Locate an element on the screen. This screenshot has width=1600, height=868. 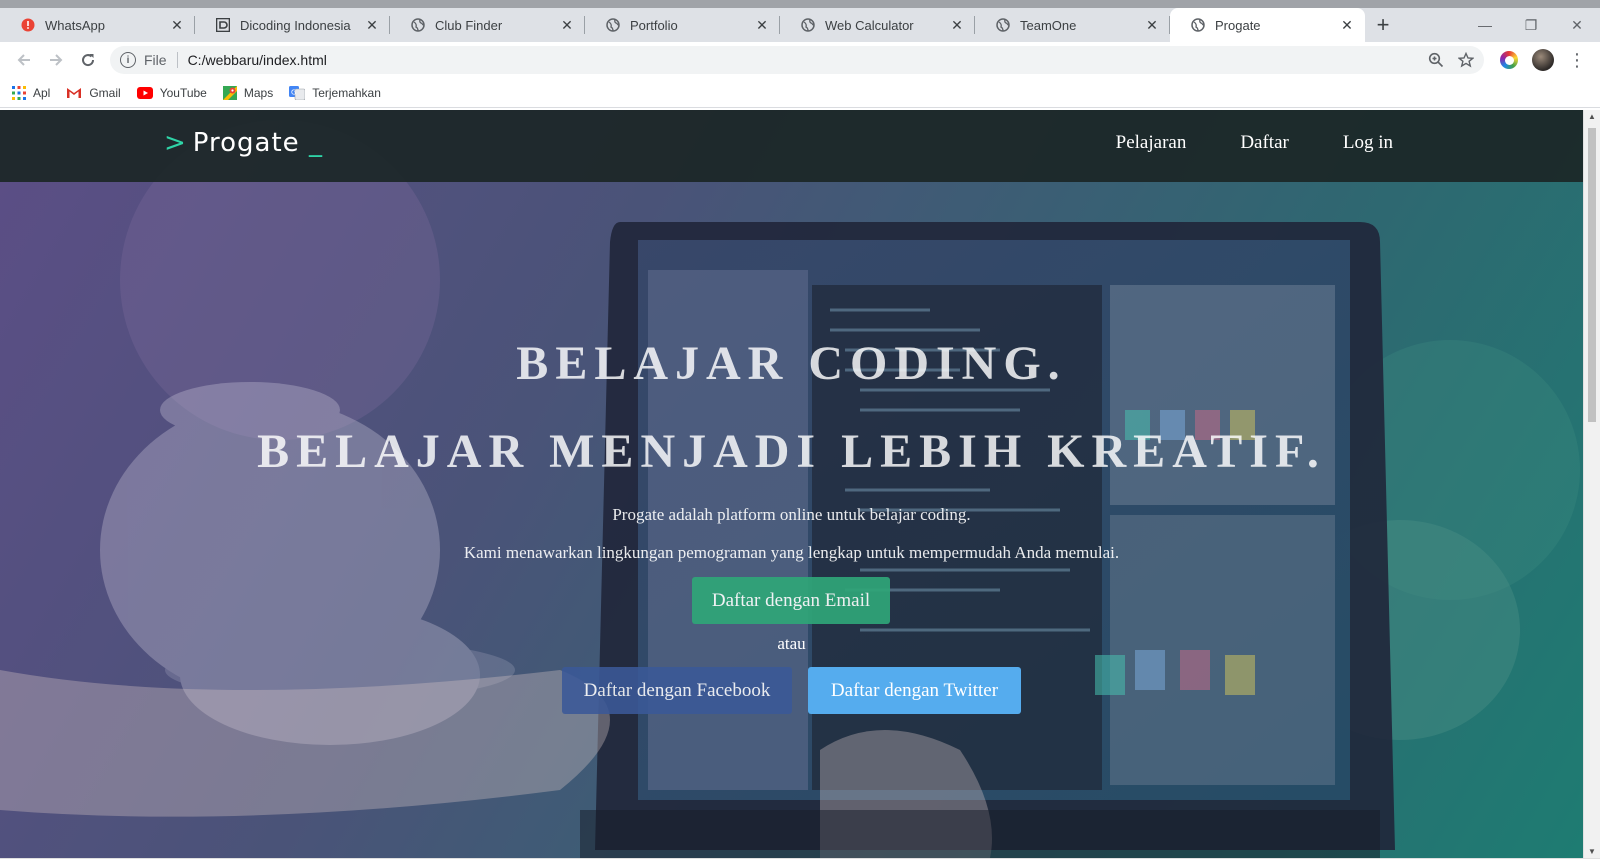
forward-button is located at coordinates (56, 60).